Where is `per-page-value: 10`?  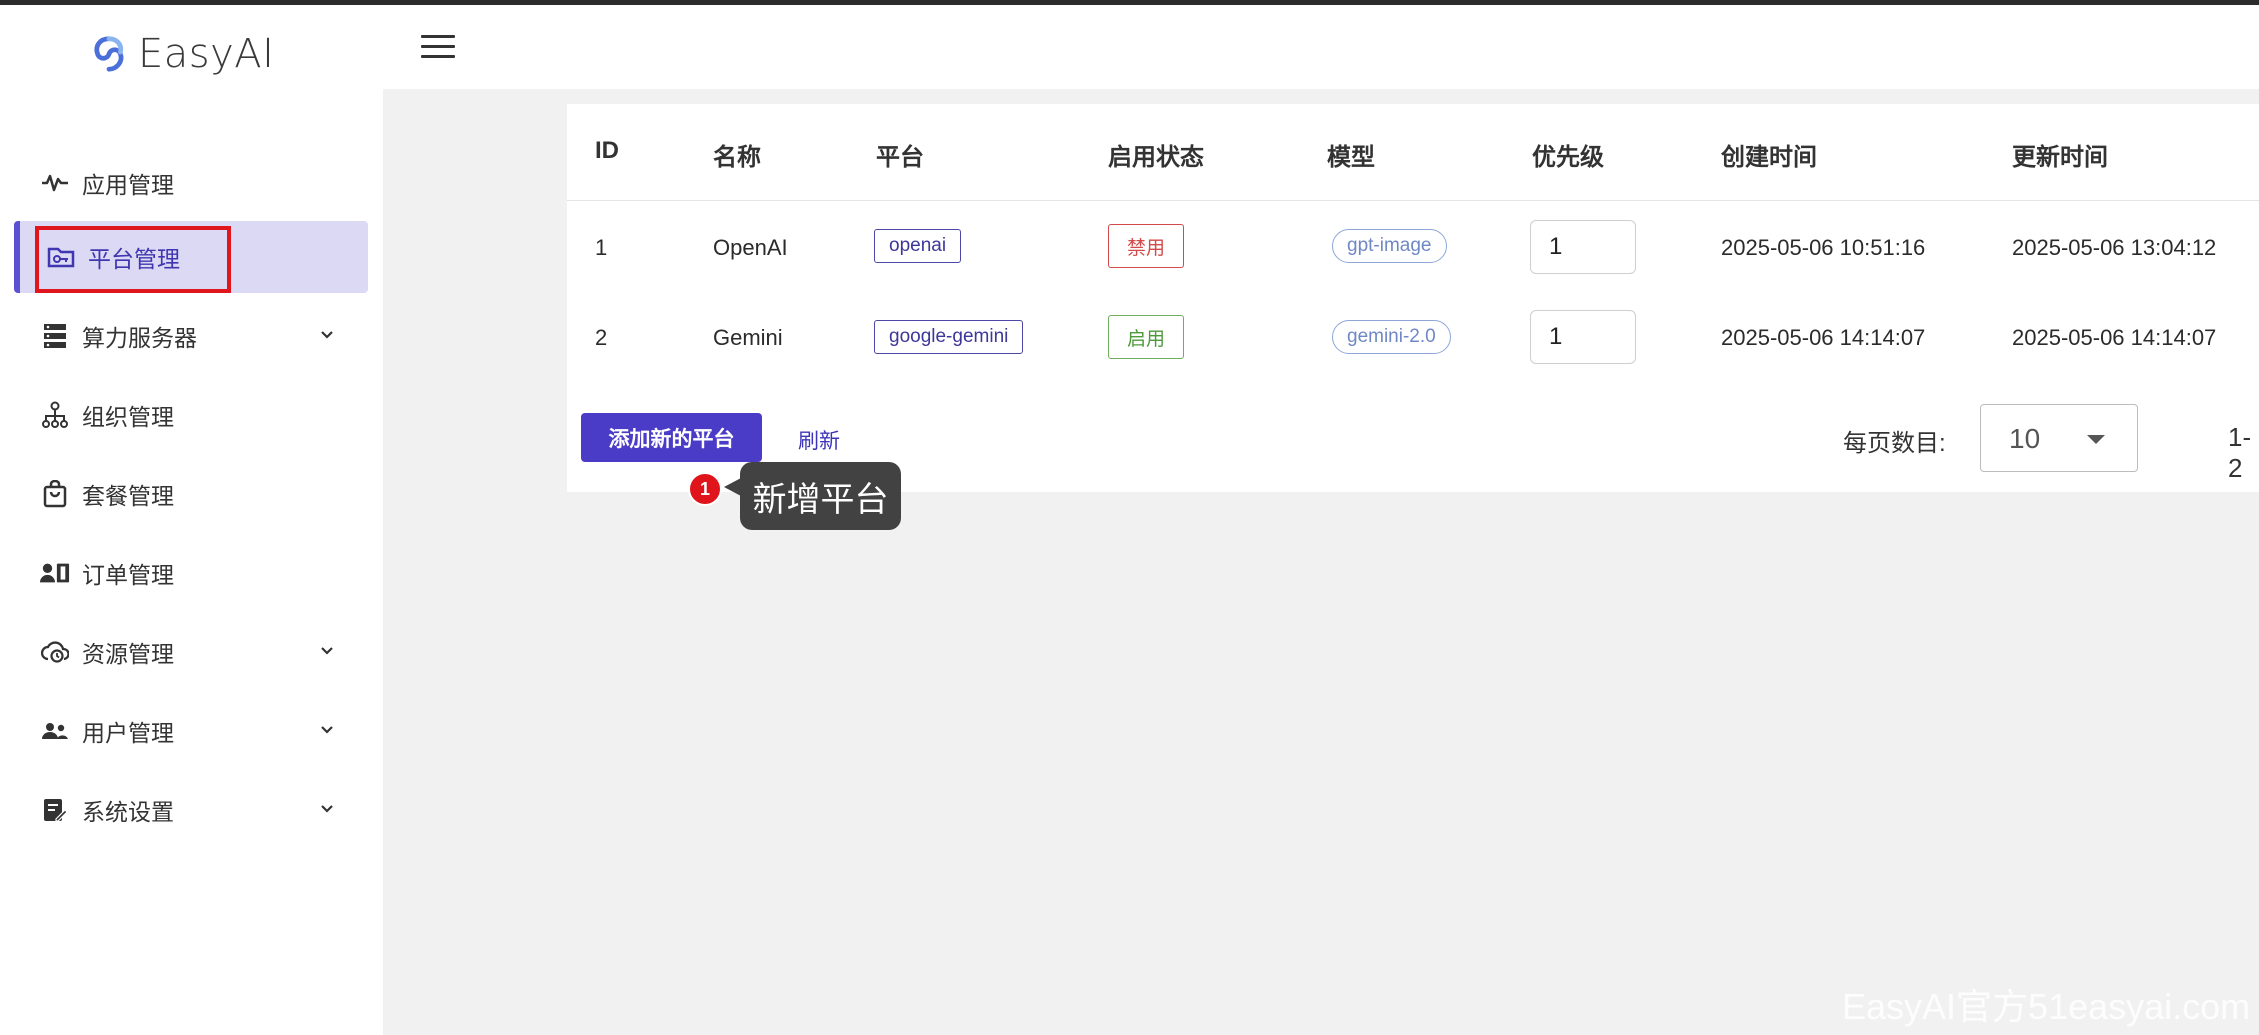 per-page-value: 10 is located at coordinates (2025, 438).